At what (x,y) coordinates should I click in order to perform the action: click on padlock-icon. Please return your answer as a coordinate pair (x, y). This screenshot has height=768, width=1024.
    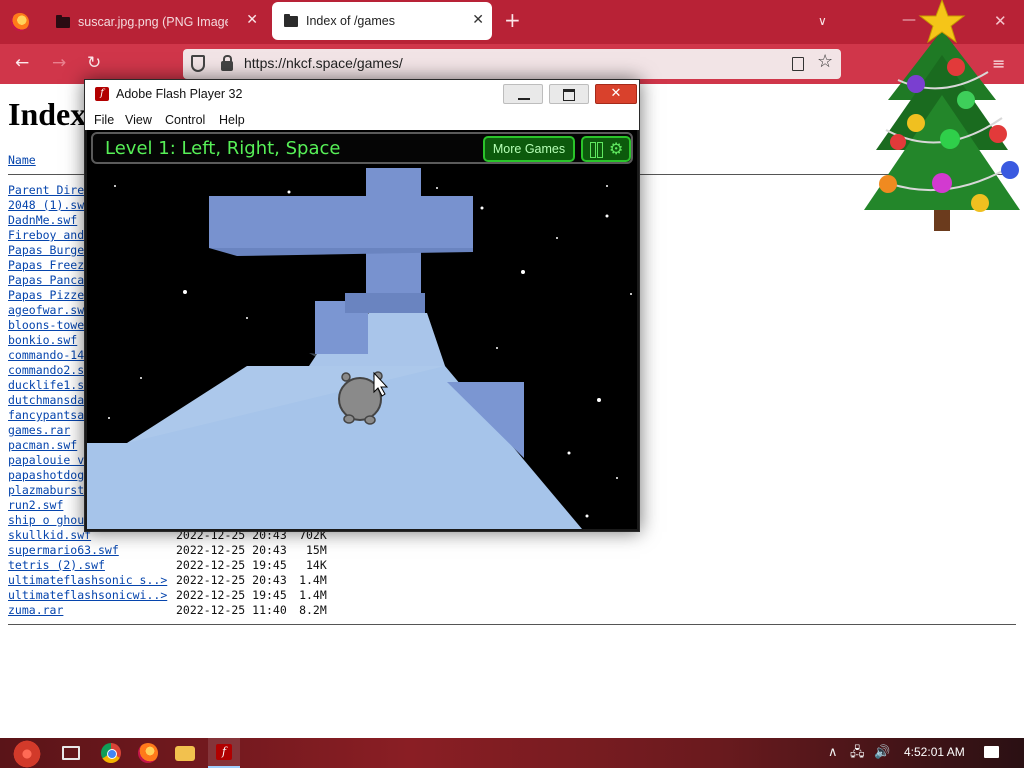
    Looking at the image, I should click on (227, 63).